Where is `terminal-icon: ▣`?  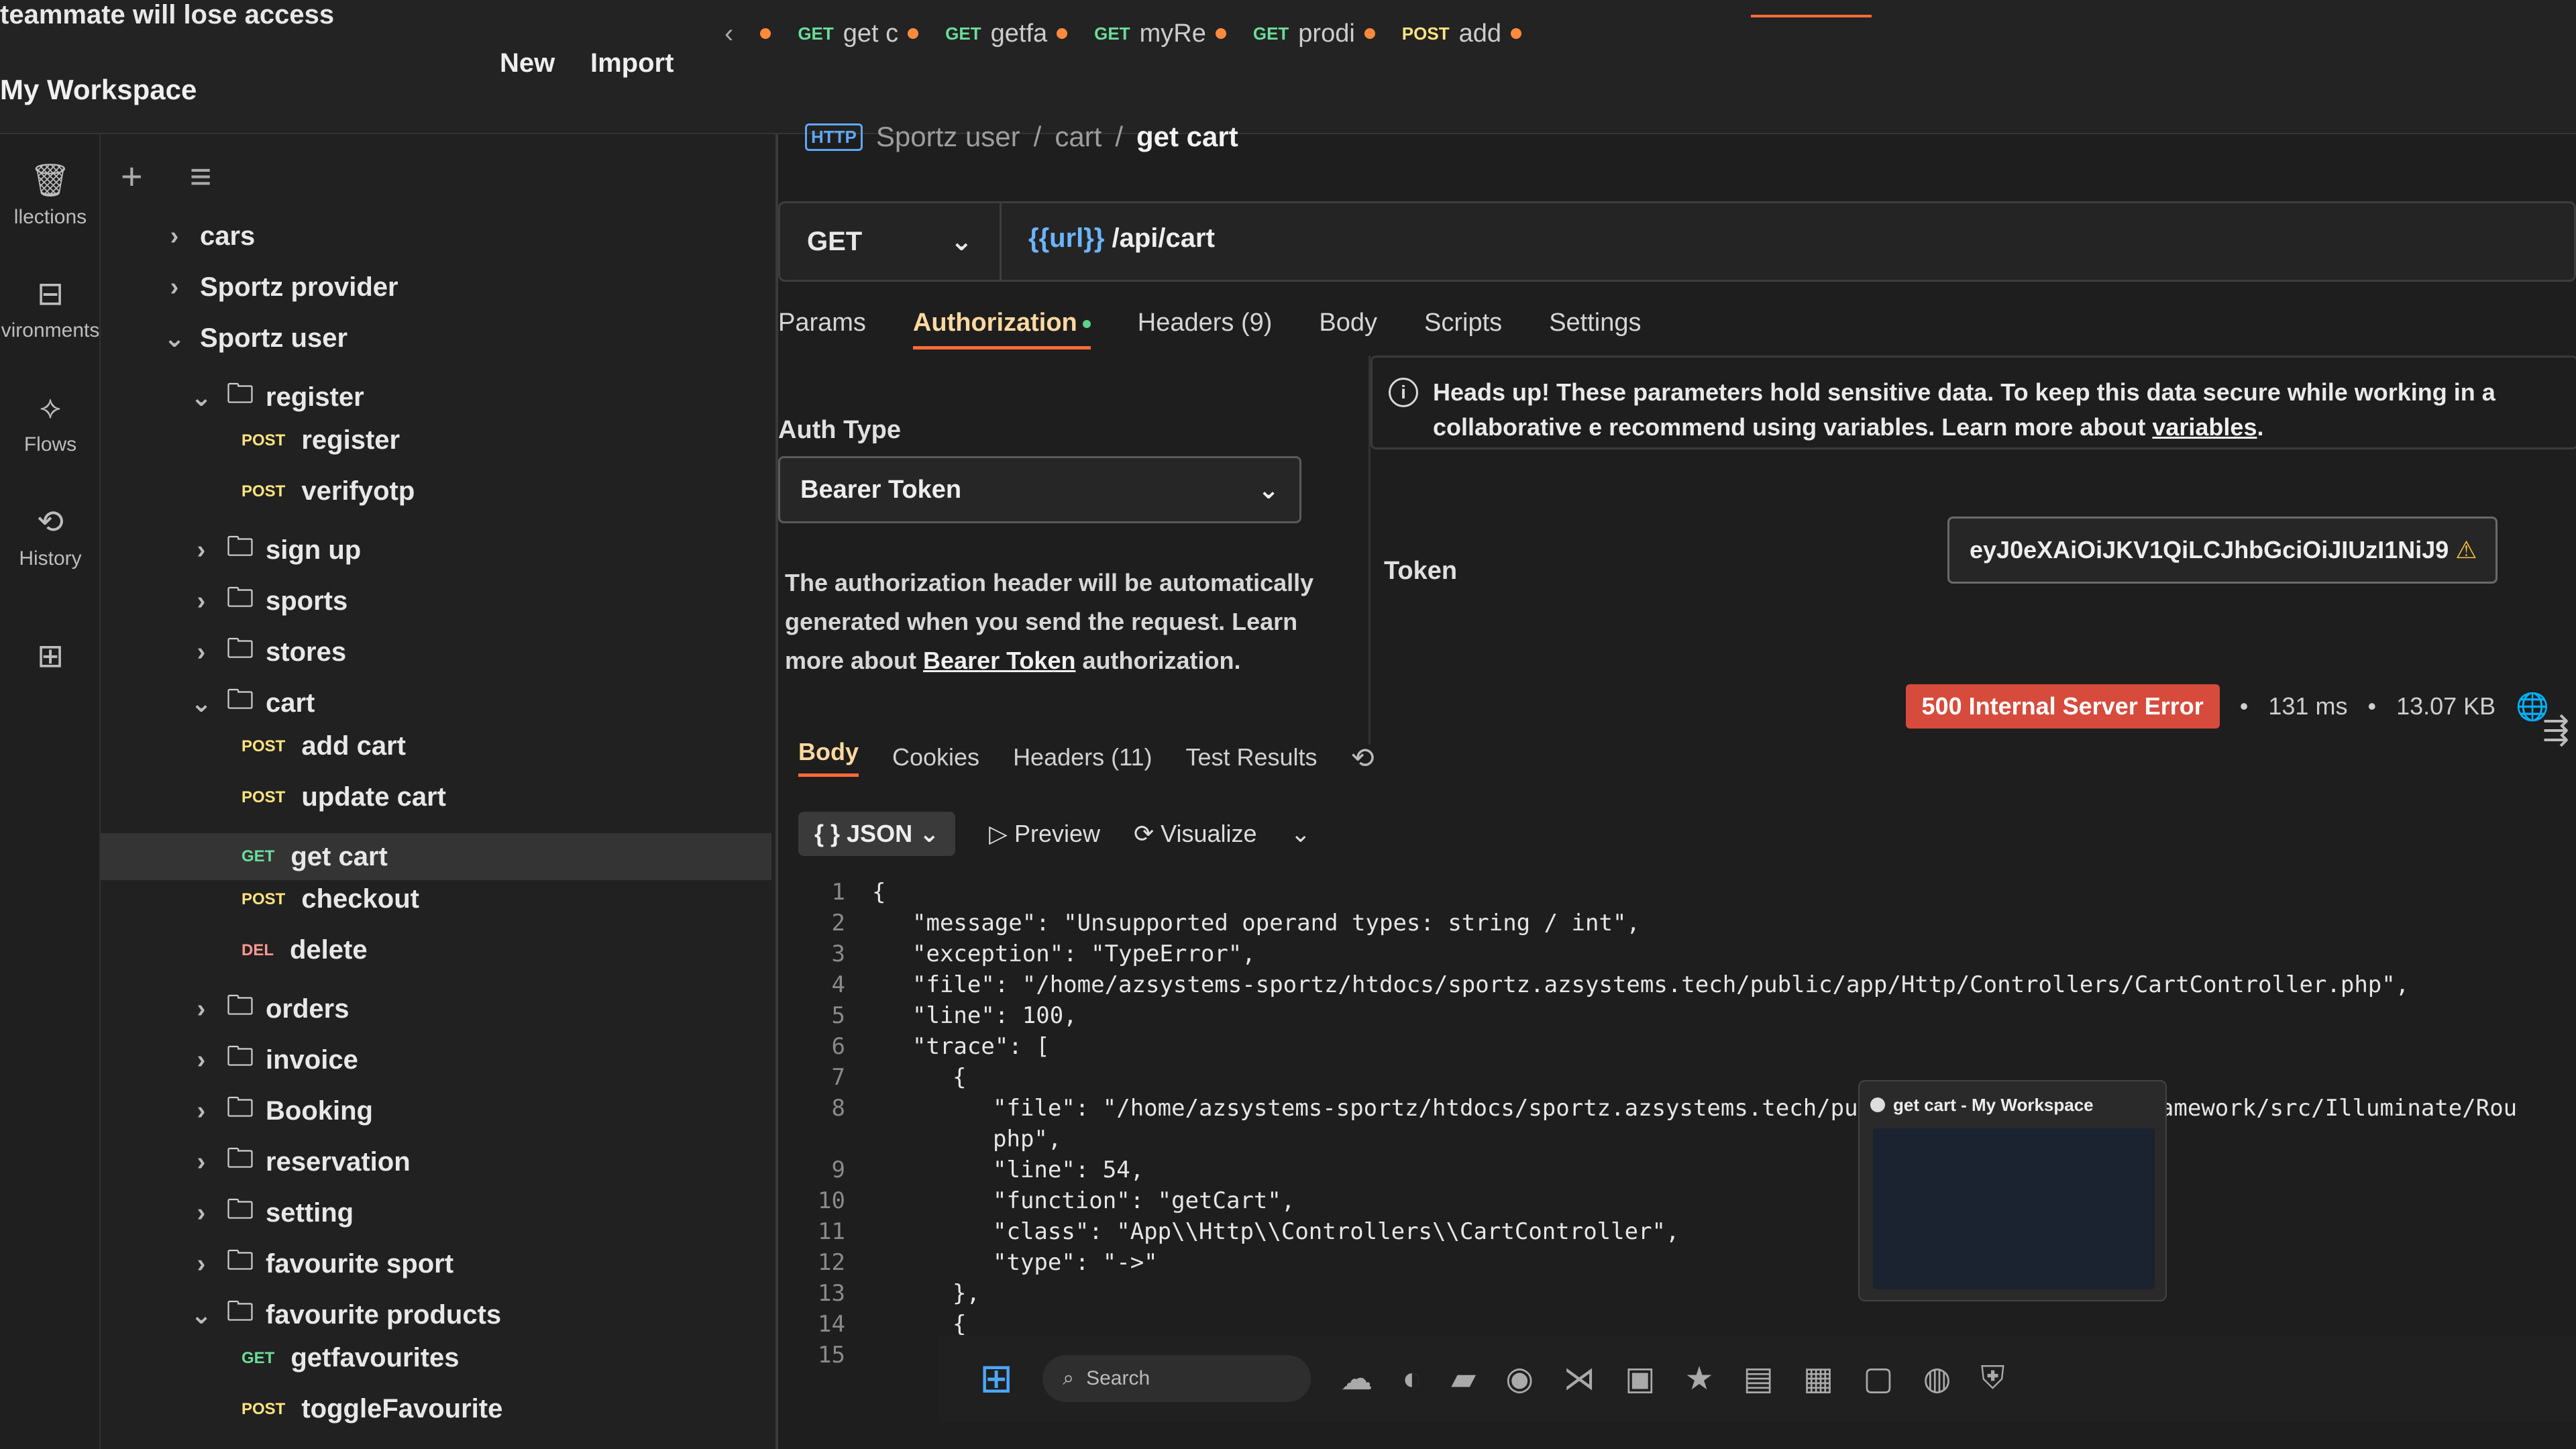 terminal-icon: ▣ is located at coordinates (1640, 1378).